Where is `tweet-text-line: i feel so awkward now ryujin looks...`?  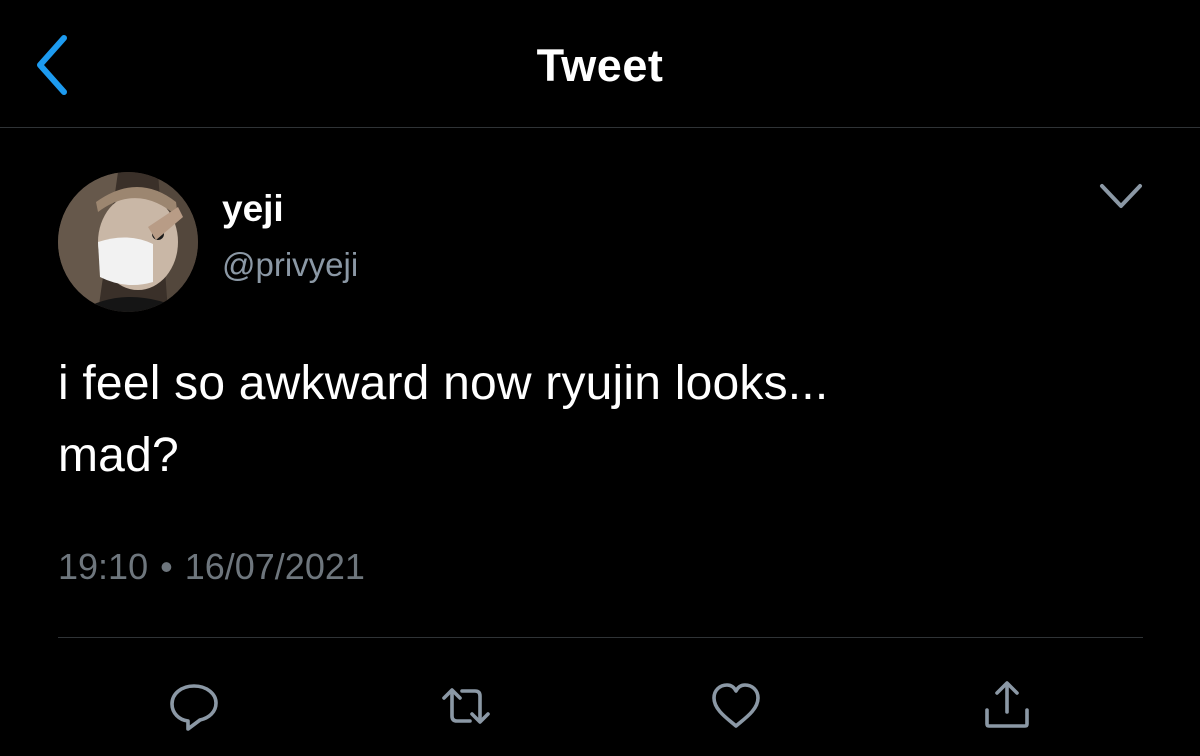 tweet-text-line: i feel so awkward now ryujin looks... is located at coordinates (443, 383).